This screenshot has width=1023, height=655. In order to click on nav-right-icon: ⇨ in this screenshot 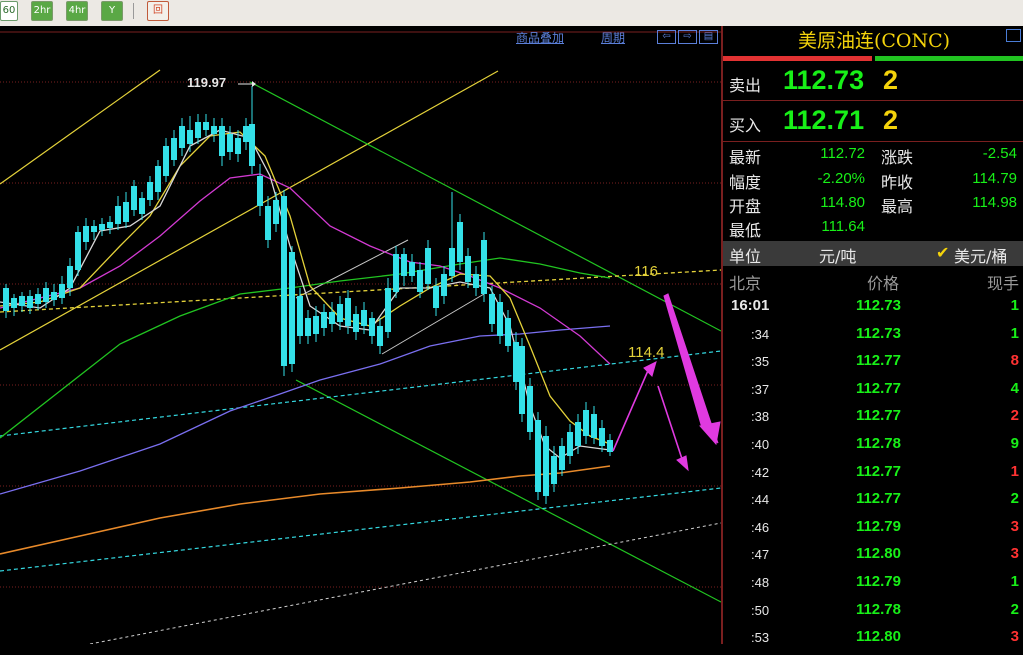, I will do `click(687, 37)`.